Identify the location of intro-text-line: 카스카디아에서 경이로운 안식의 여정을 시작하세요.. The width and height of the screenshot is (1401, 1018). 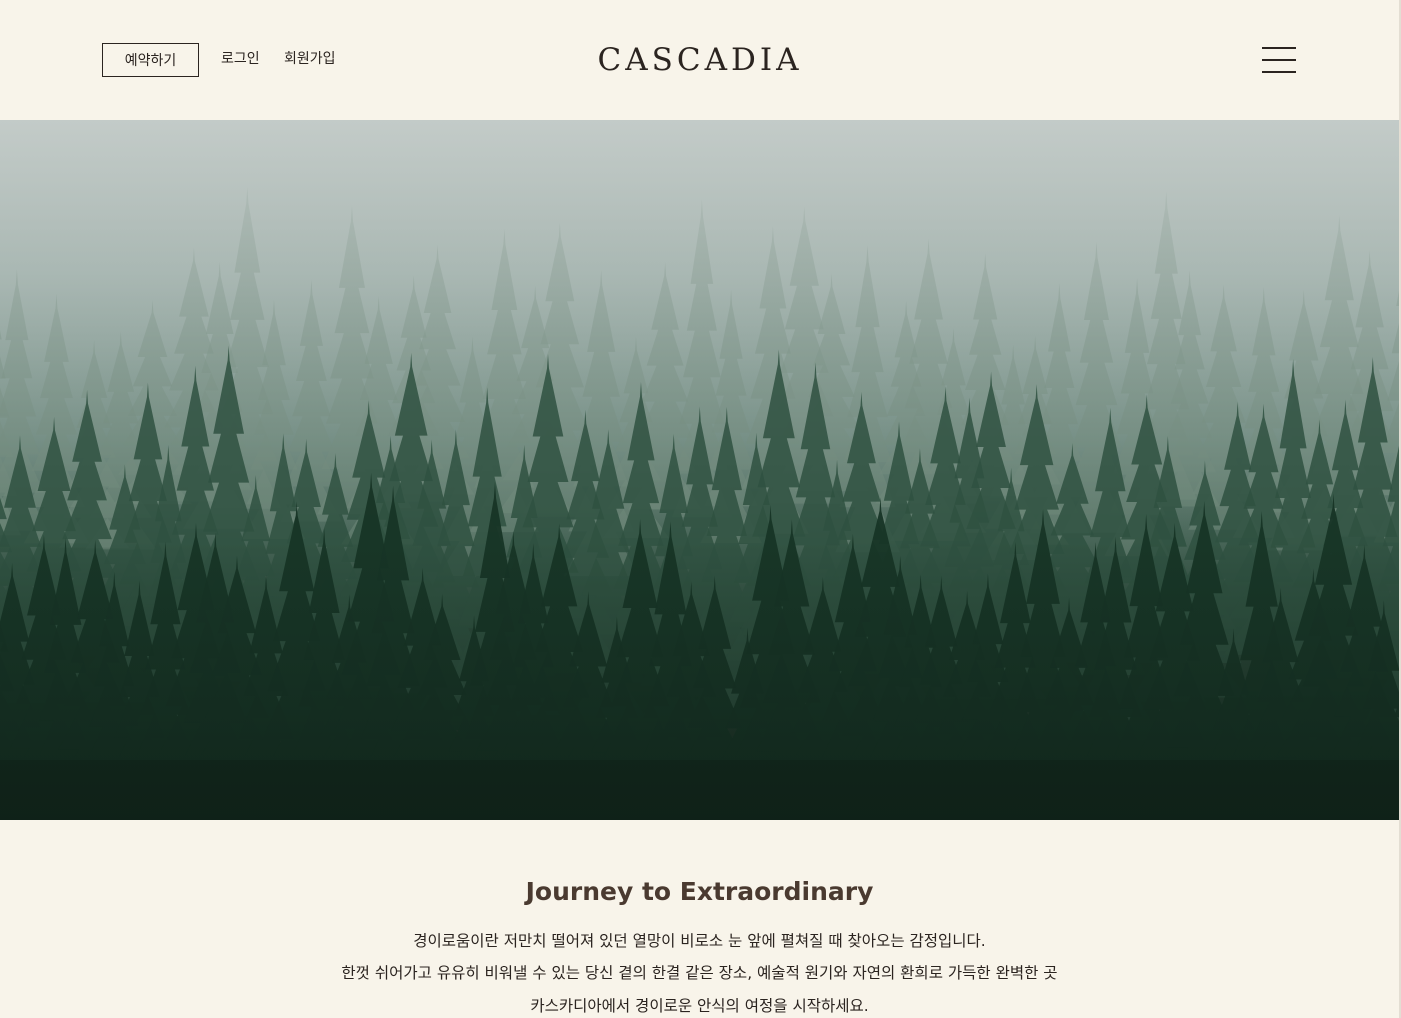
(699, 1006).